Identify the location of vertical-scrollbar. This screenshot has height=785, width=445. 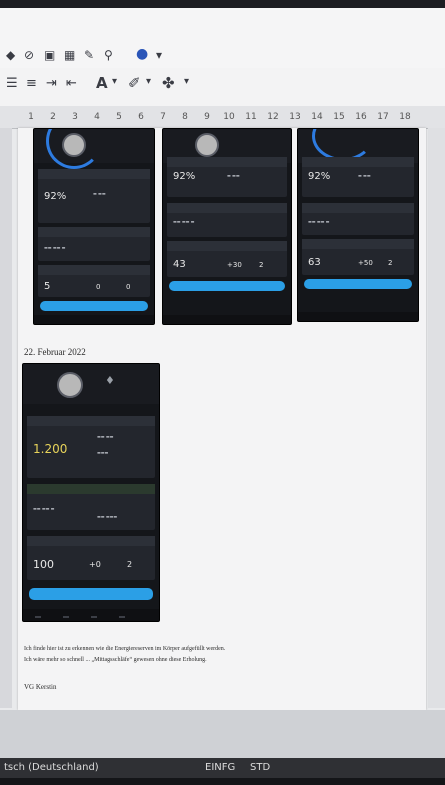
(436, 418).